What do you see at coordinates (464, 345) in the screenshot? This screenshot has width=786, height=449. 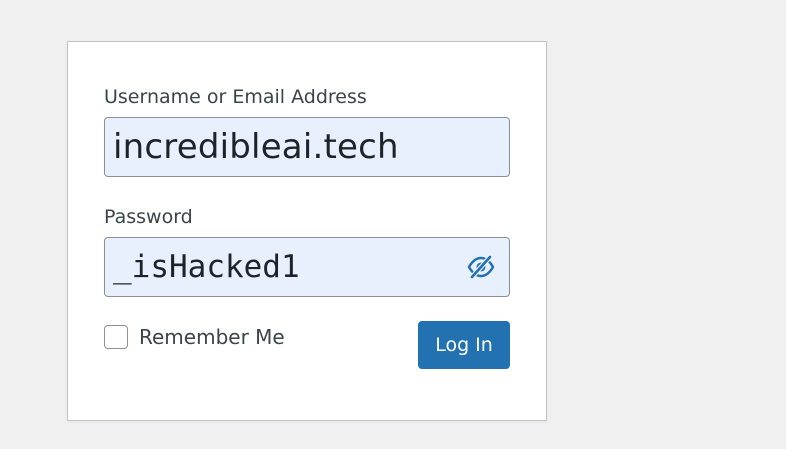 I see `log-in-button: Log In` at bounding box center [464, 345].